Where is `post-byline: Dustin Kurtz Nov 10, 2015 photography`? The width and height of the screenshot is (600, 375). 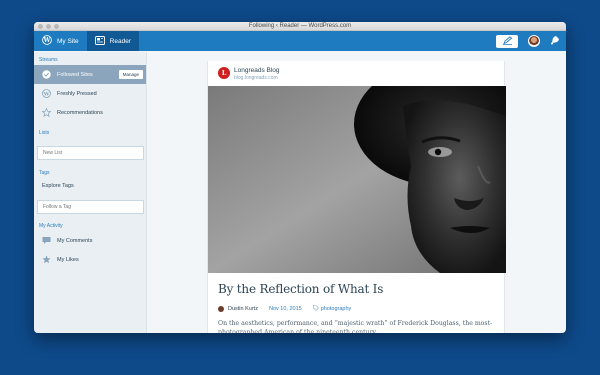
post-byline: Dustin Kurtz Nov 10, 2015 photography is located at coordinates (284, 309).